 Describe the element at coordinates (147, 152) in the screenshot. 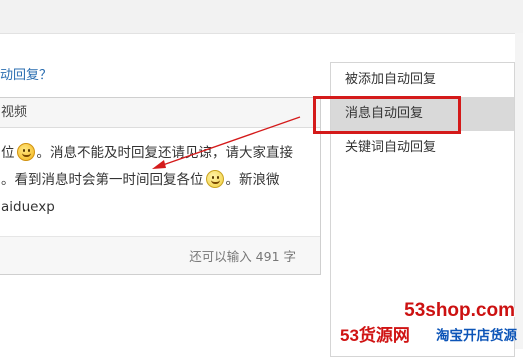

I see `content-line: 位。消息不能及时回复还请见谅，请大家直接` at that location.